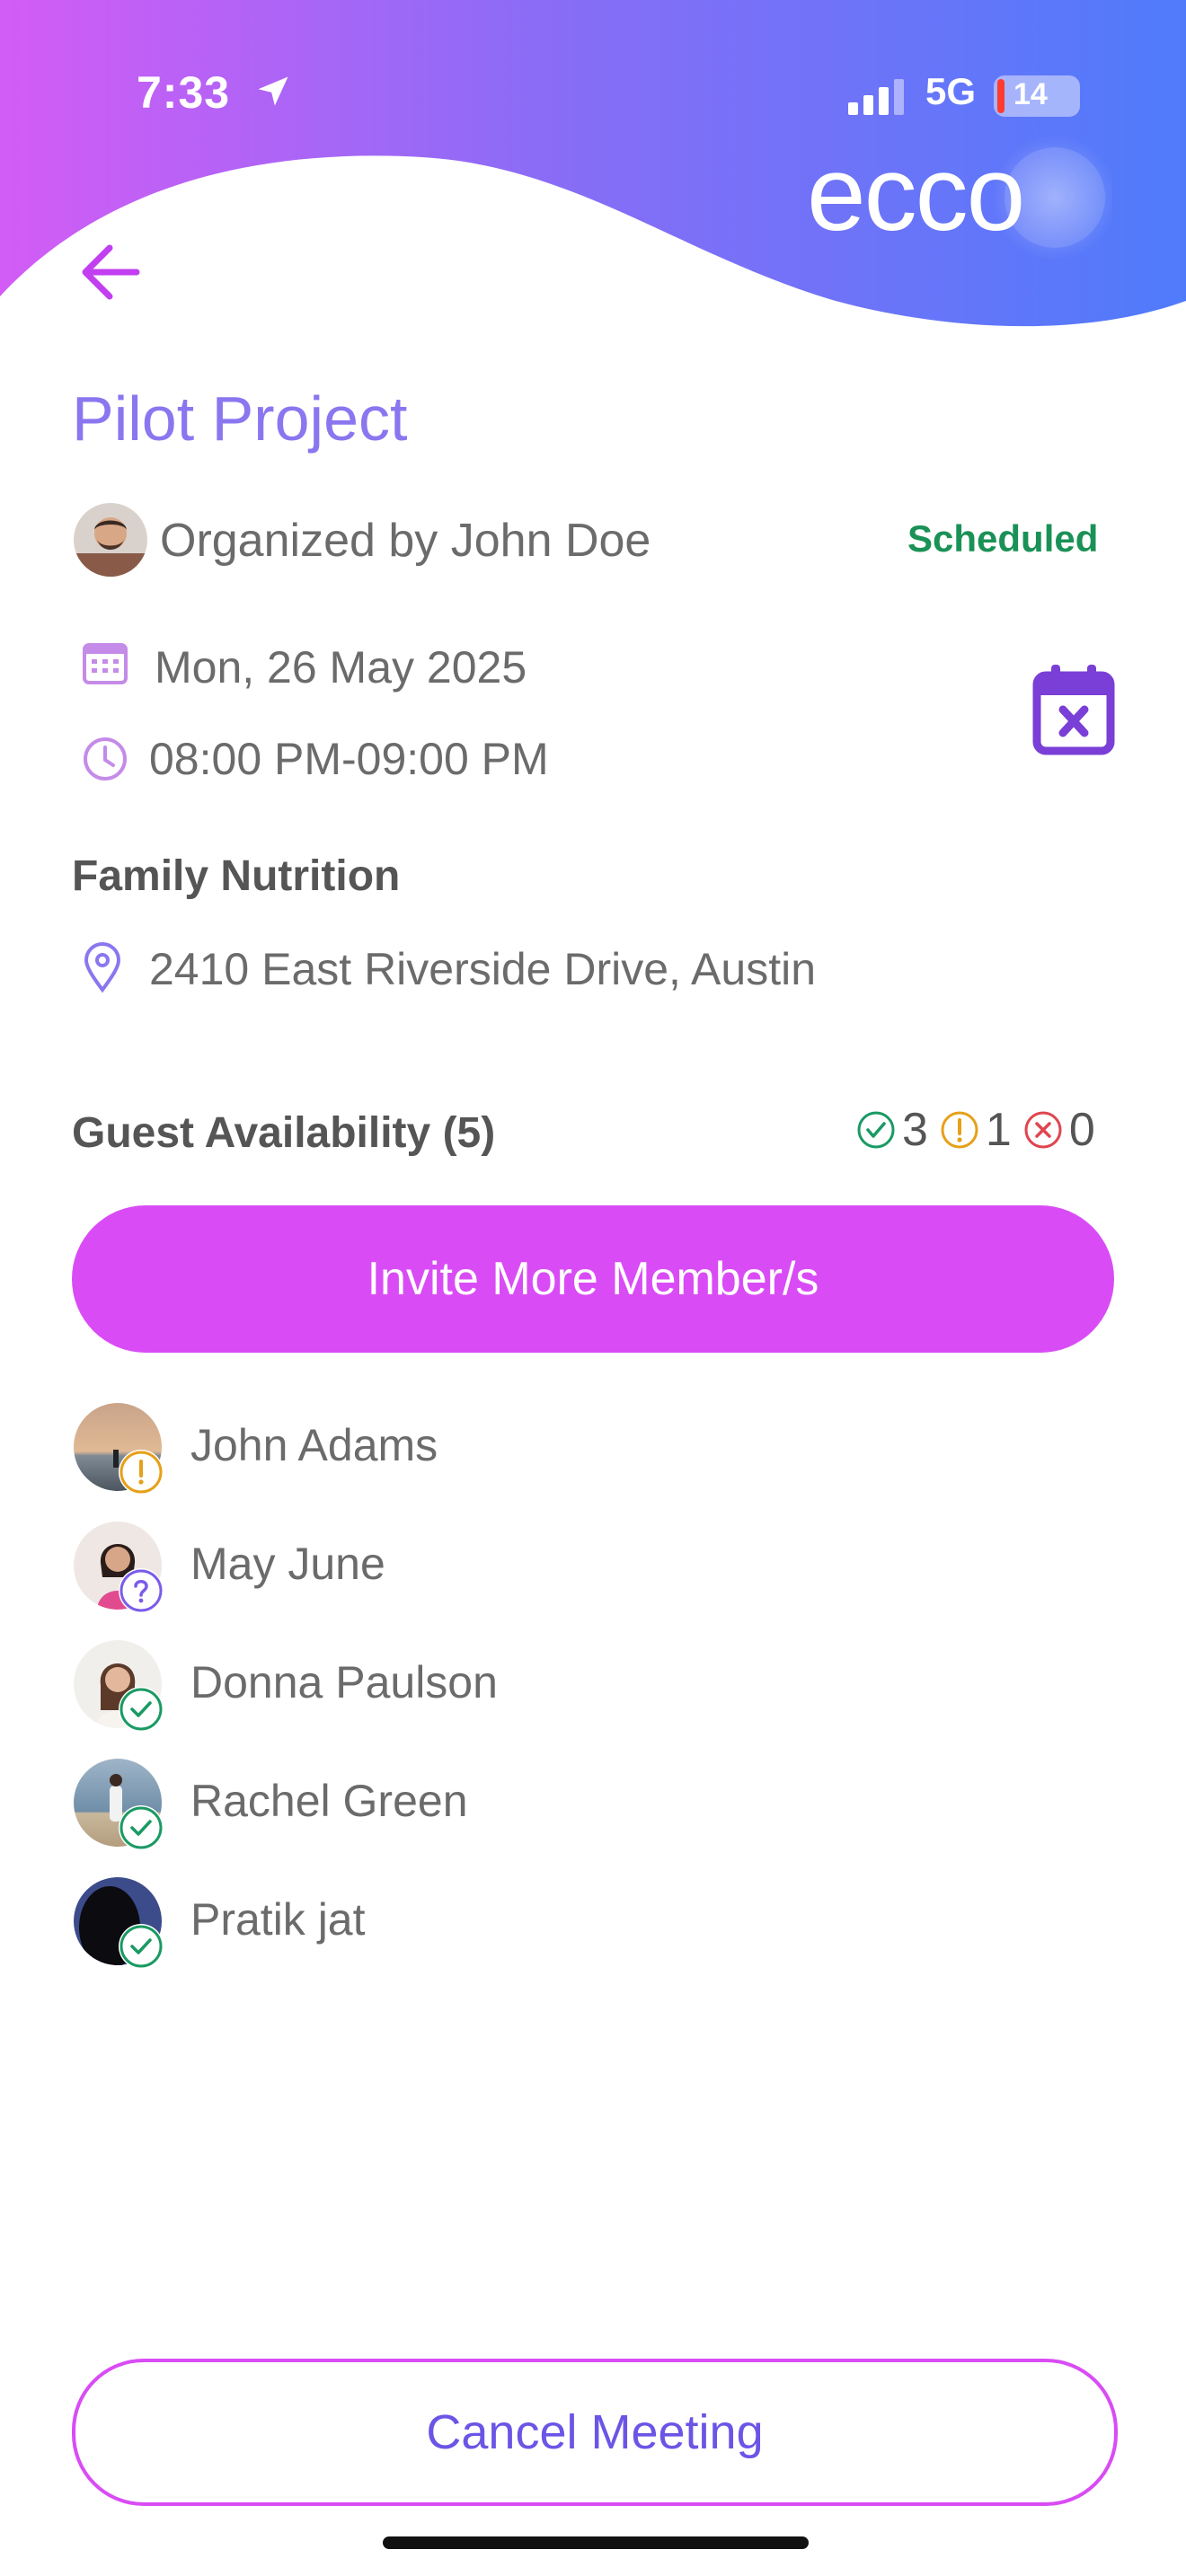  What do you see at coordinates (915, 194) in the screenshot?
I see `logo-text: ecco` at bounding box center [915, 194].